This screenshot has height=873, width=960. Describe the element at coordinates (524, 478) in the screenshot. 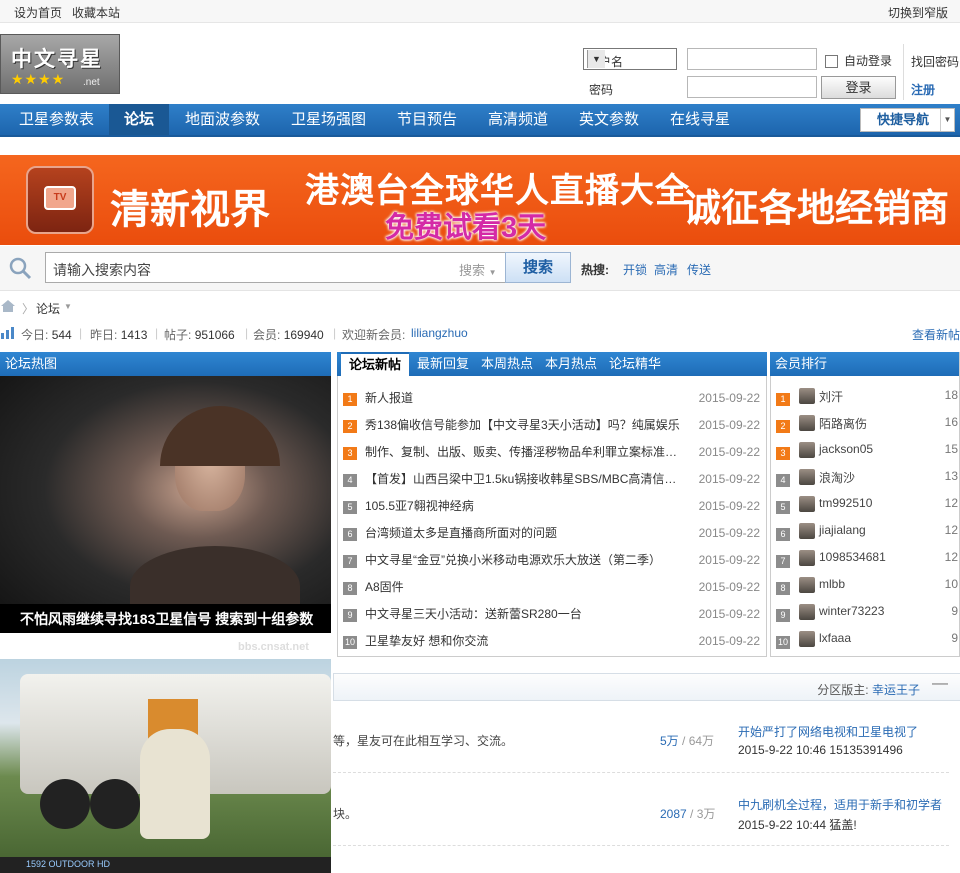

I see `post-title-link: 【首发】山西吕梁中卫1.5ku锅接收韩星SBS/MBC高清信号成功` at that location.